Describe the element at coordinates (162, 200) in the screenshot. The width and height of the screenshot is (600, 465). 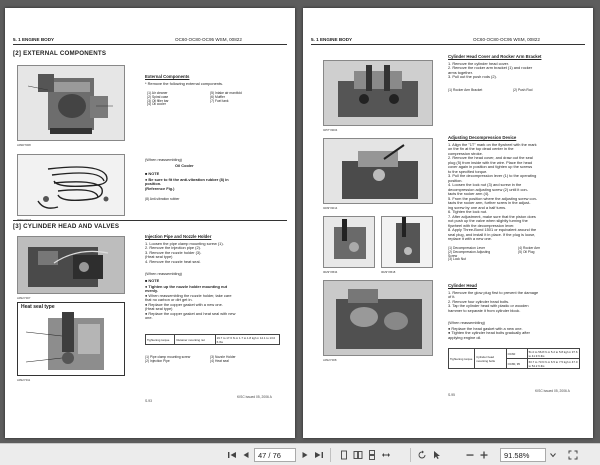
I see `note-1-caption: (8) Anti-vibration rubber` at that location.